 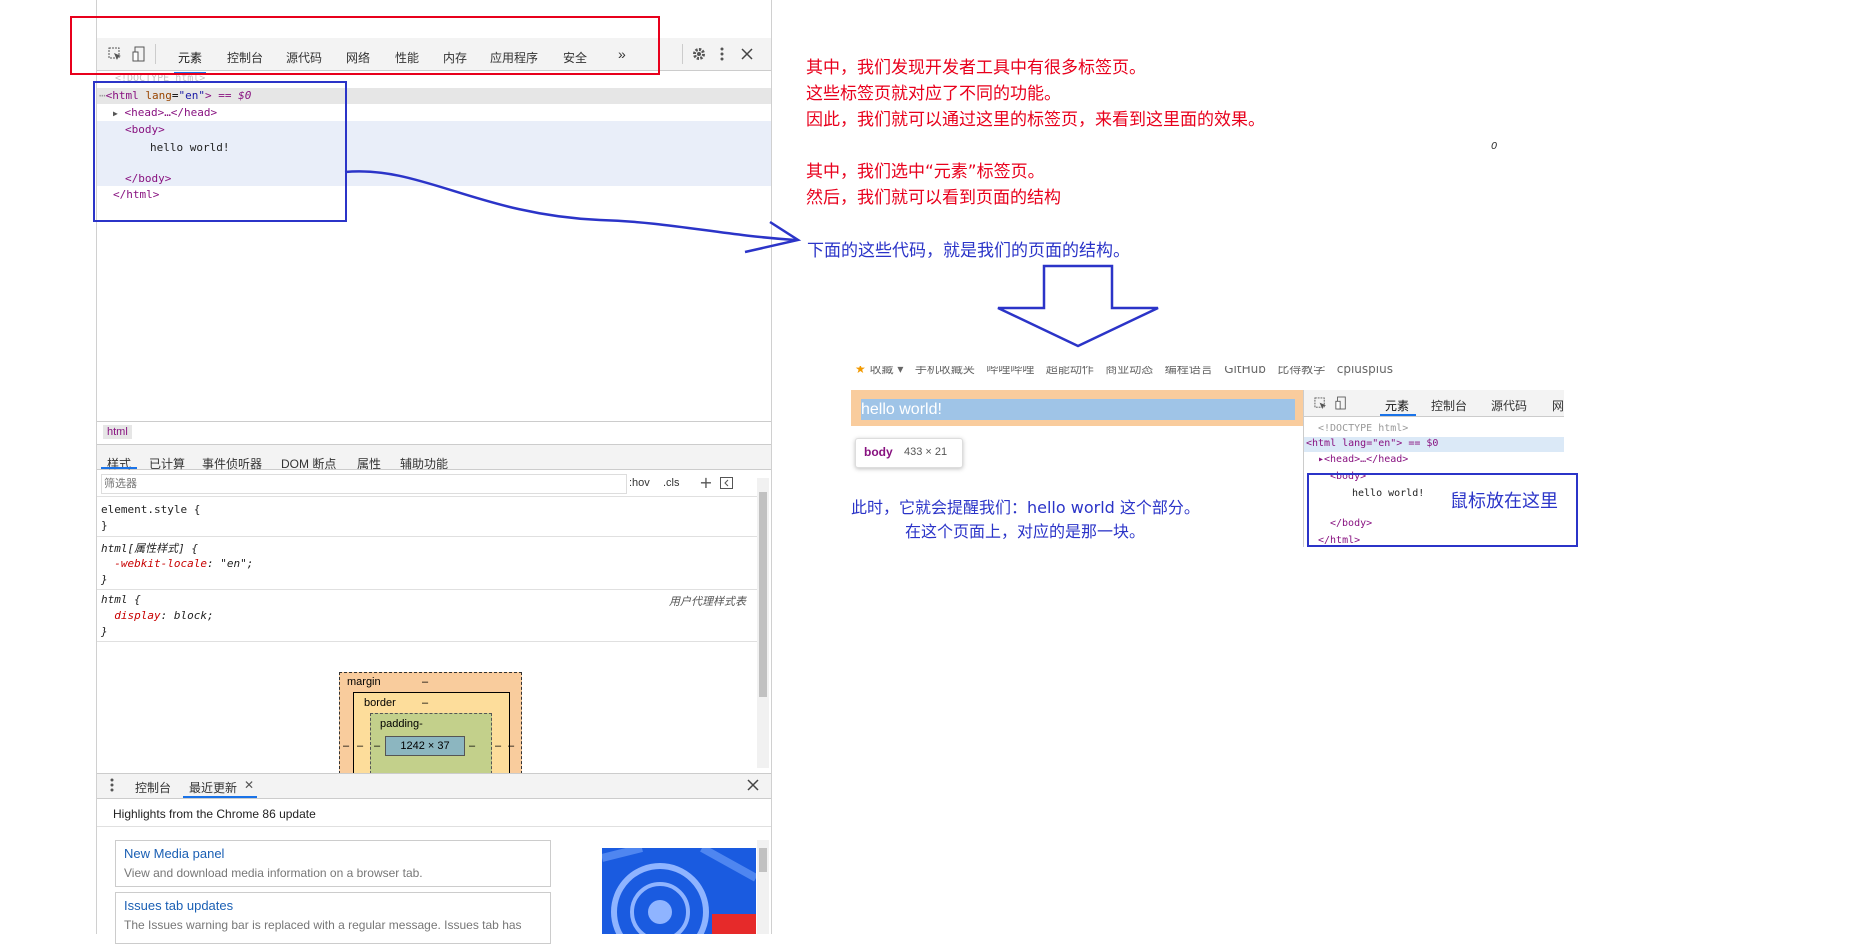 I want to click on display-val: block;, so click(x=193, y=615).